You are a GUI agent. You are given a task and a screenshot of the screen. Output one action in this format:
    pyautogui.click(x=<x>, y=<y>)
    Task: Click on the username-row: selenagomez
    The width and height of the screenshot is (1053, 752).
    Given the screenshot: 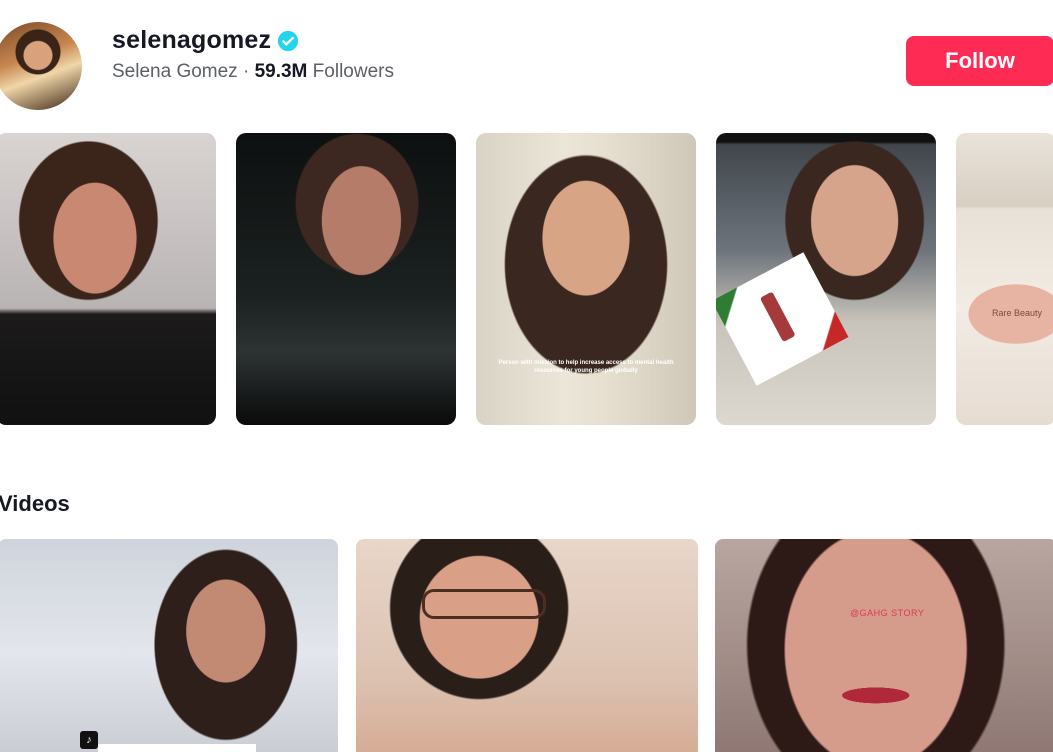 What is the action you would take?
    pyautogui.click(x=205, y=40)
    